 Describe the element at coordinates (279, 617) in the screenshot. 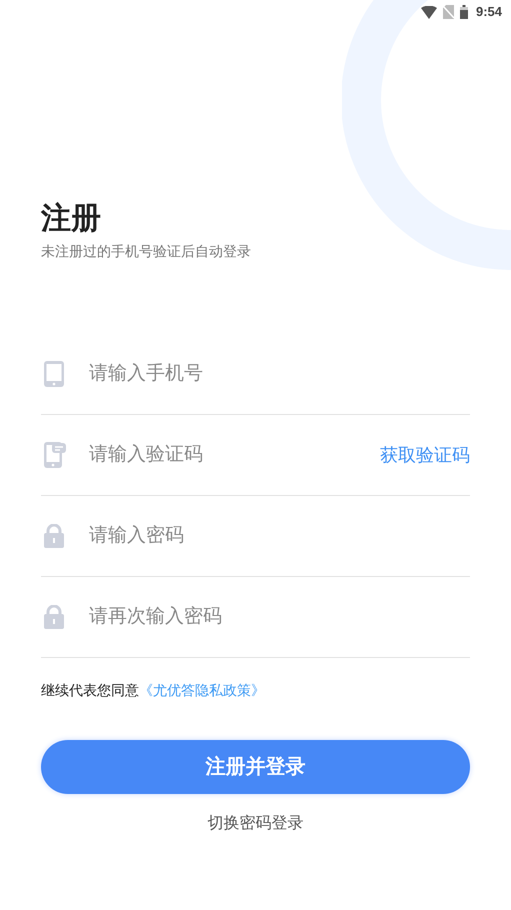

I see `input-field: 请再次输入密码` at that location.